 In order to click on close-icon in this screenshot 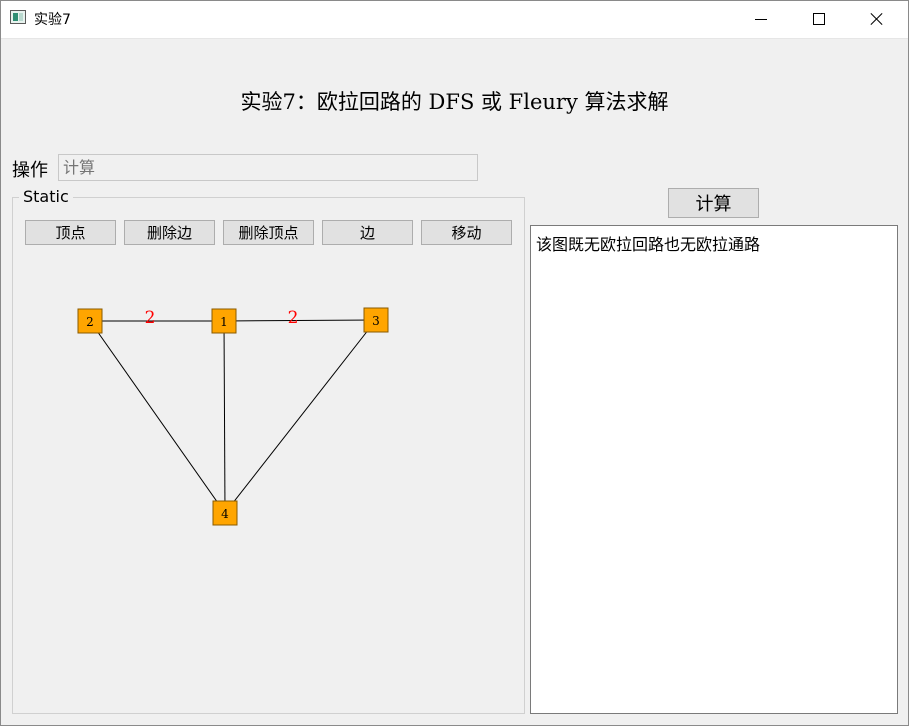, I will do `click(877, 19)`.